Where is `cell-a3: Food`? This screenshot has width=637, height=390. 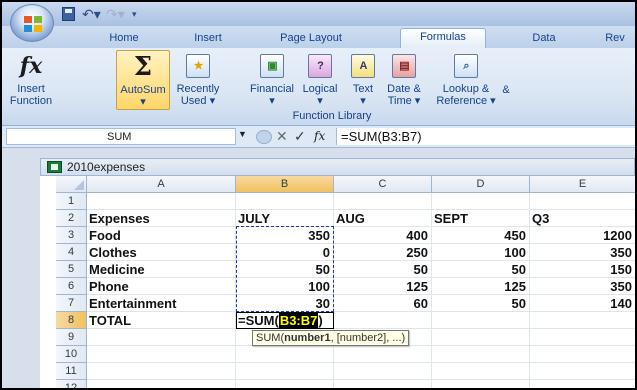 cell-a3: Food is located at coordinates (161, 235).